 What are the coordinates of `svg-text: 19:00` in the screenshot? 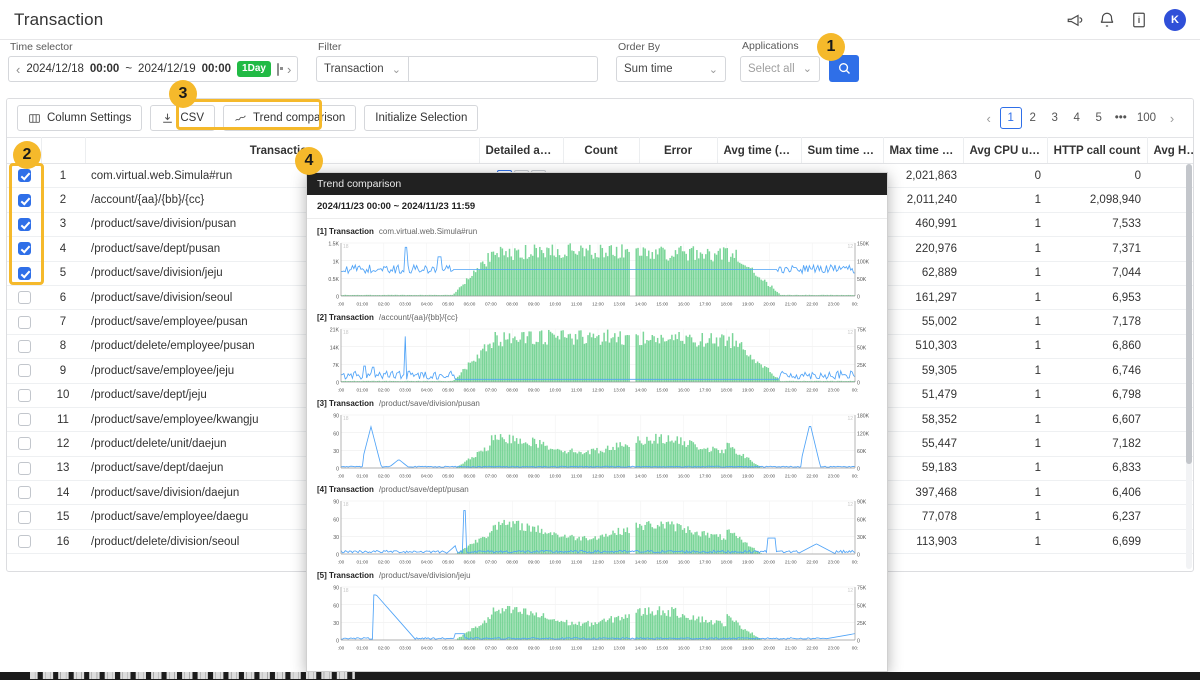 It's located at (748, 476).